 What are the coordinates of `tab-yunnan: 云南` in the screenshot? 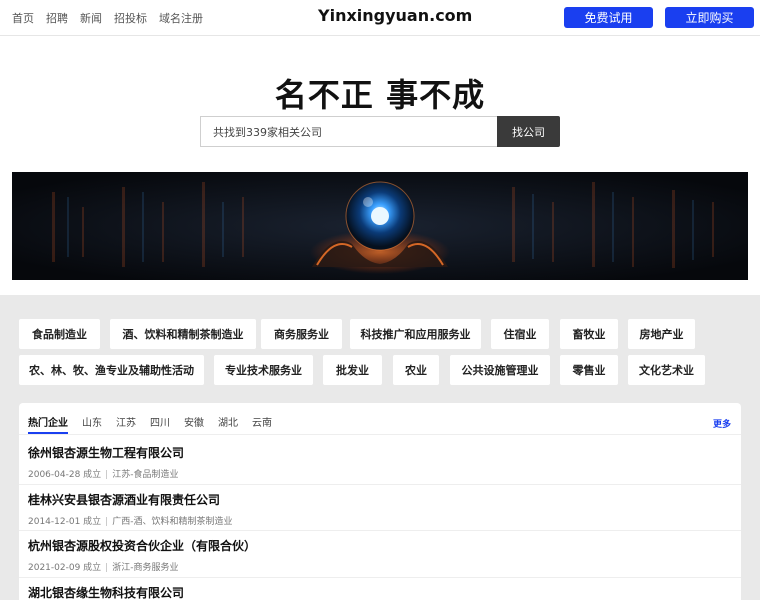 It's located at (262, 421).